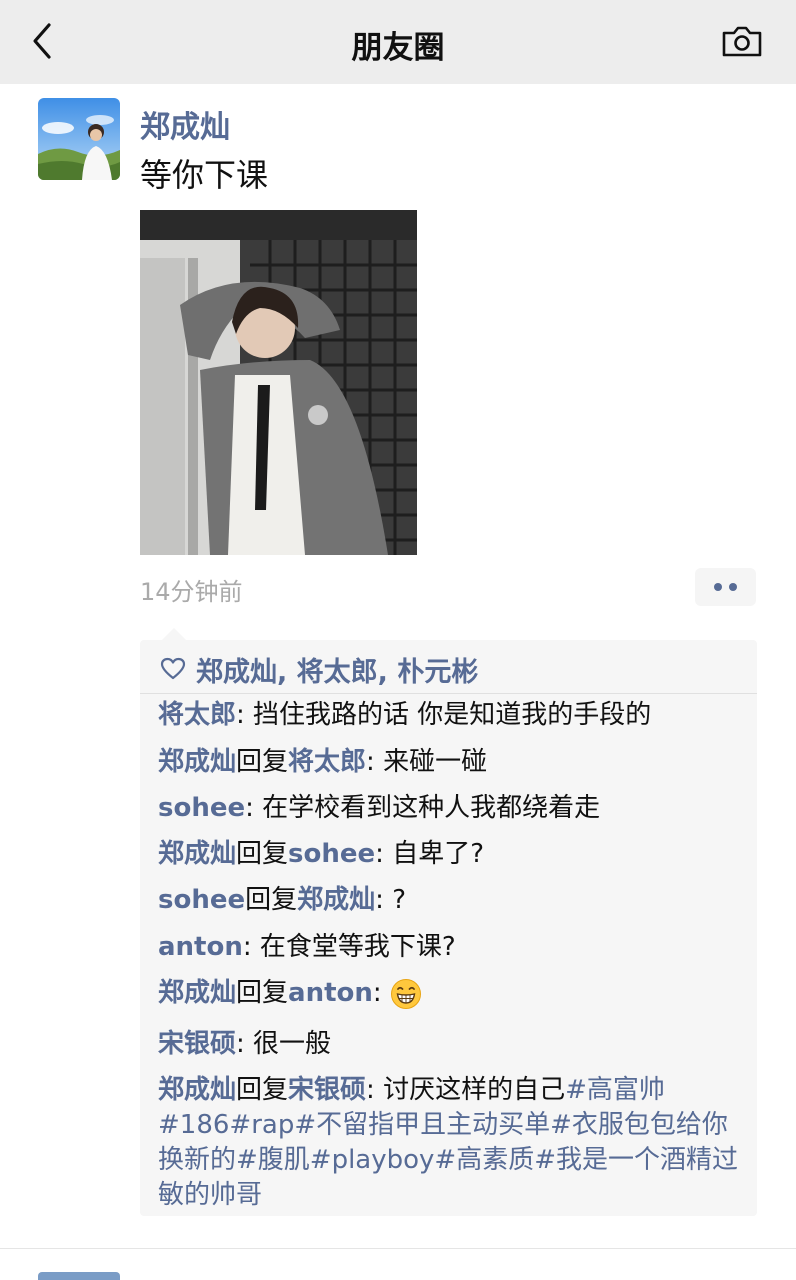 This screenshot has height=1280, width=796. I want to click on comment-text: 很一般, so click(292, 1044).